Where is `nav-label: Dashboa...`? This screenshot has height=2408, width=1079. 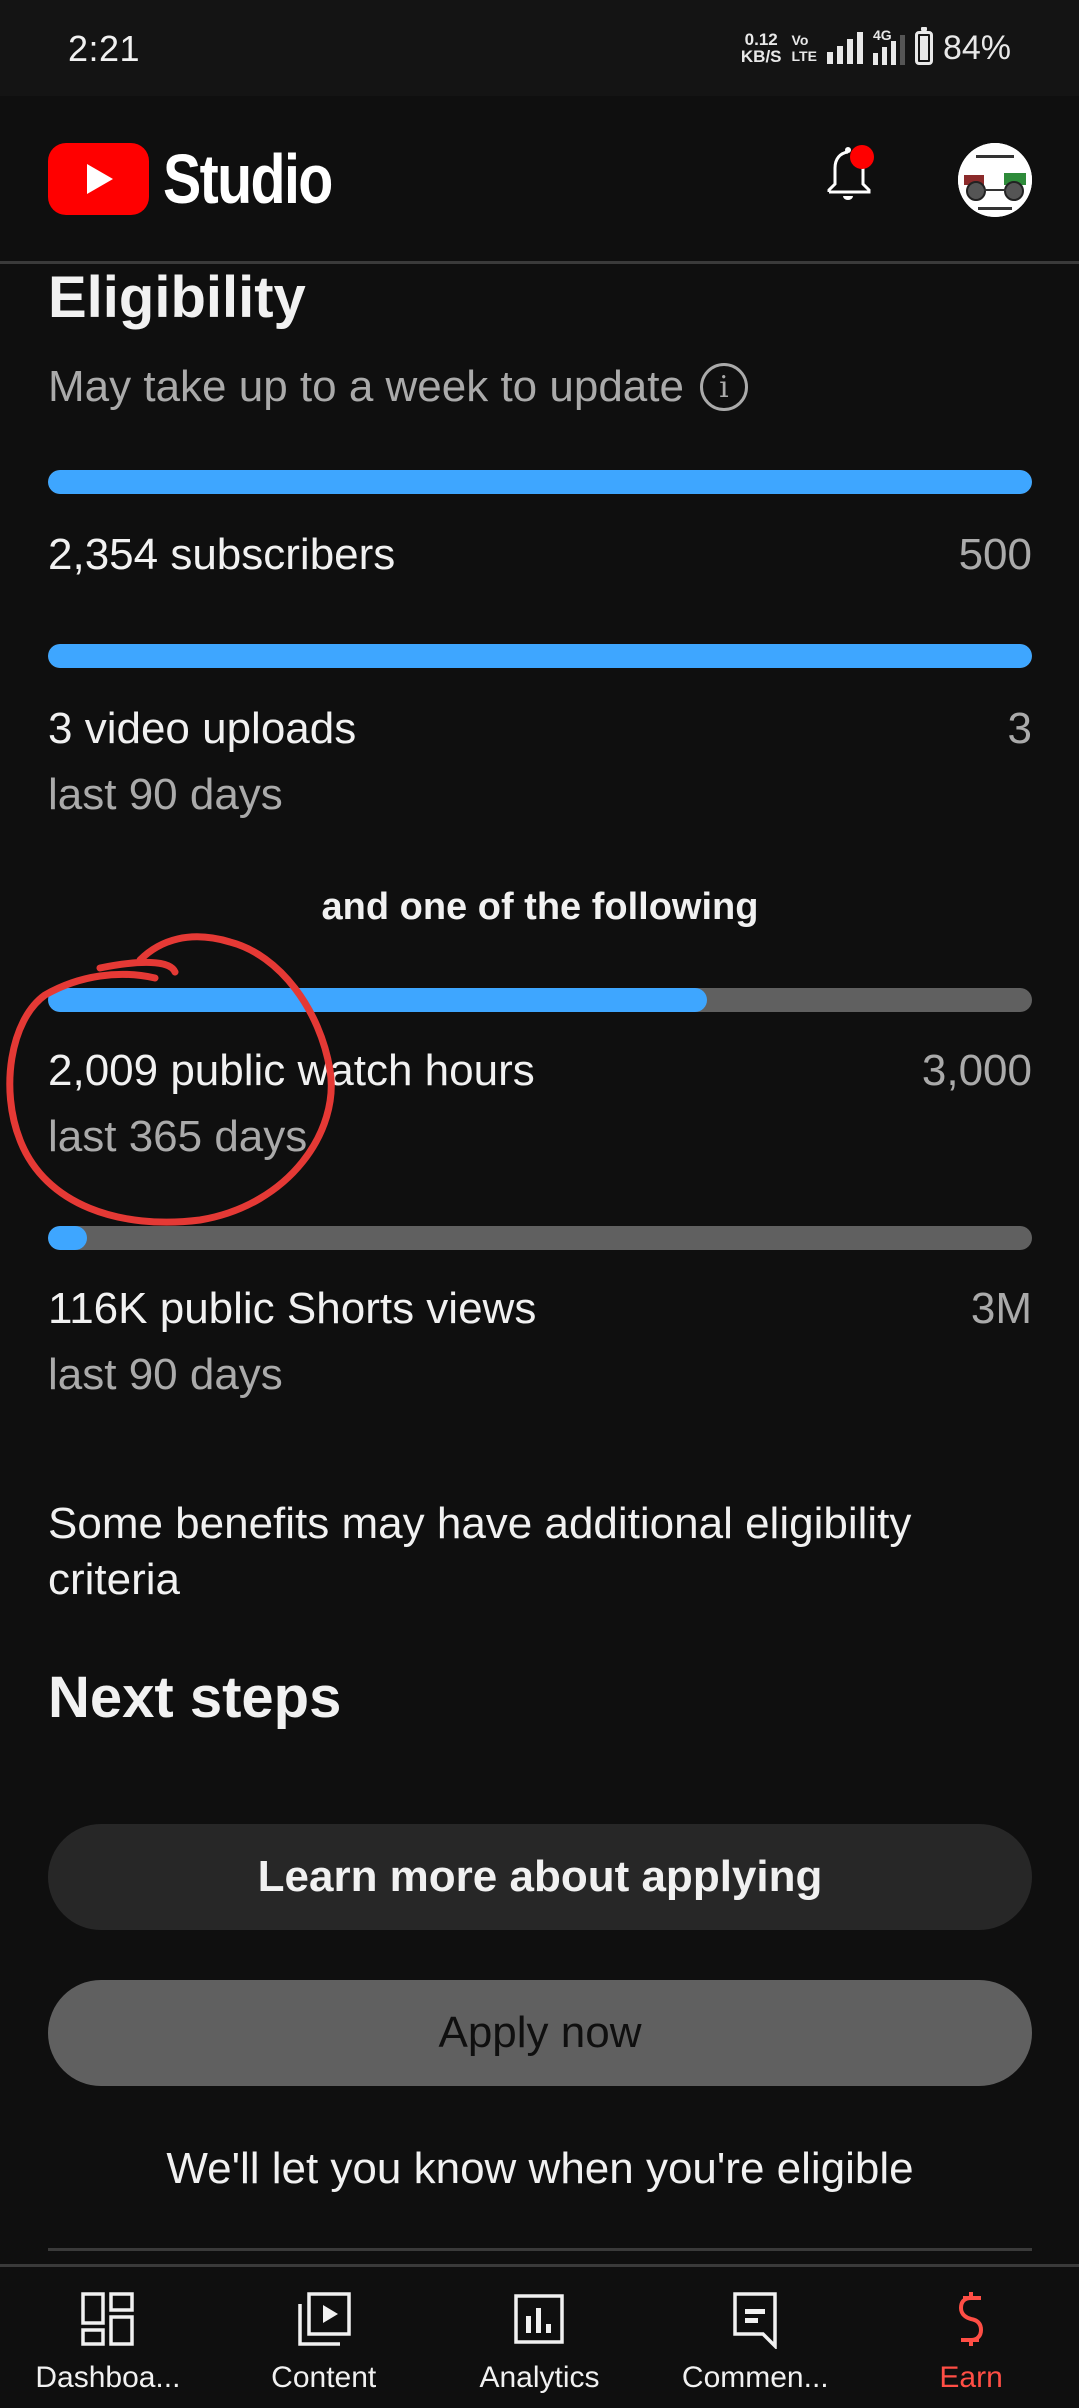 nav-label: Dashboa... is located at coordinates (108, 2377).